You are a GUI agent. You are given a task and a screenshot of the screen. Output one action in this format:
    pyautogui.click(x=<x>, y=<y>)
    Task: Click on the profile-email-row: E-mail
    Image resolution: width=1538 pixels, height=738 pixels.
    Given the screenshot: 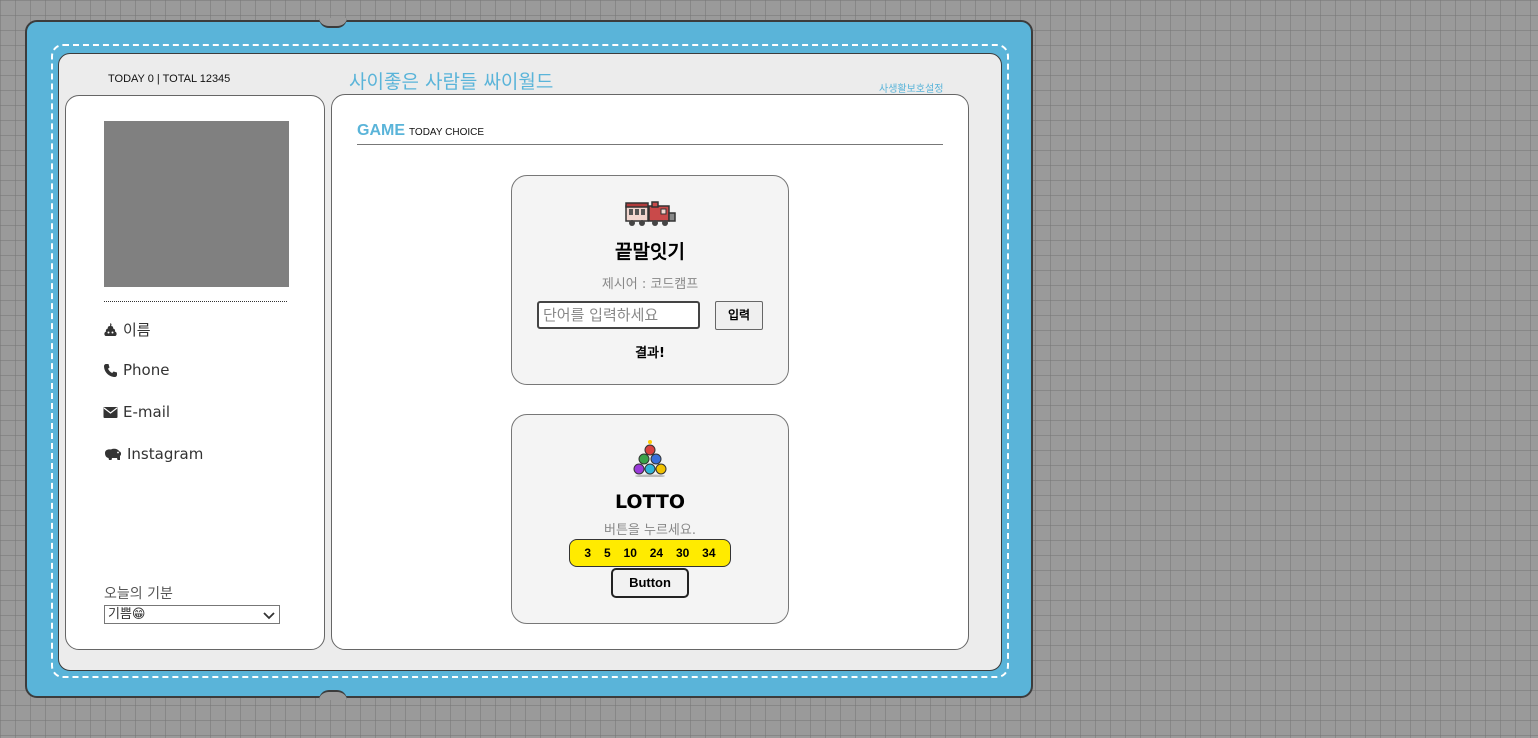 What is the action you would take?
    pyautogui.click(x=136, y=412)
    